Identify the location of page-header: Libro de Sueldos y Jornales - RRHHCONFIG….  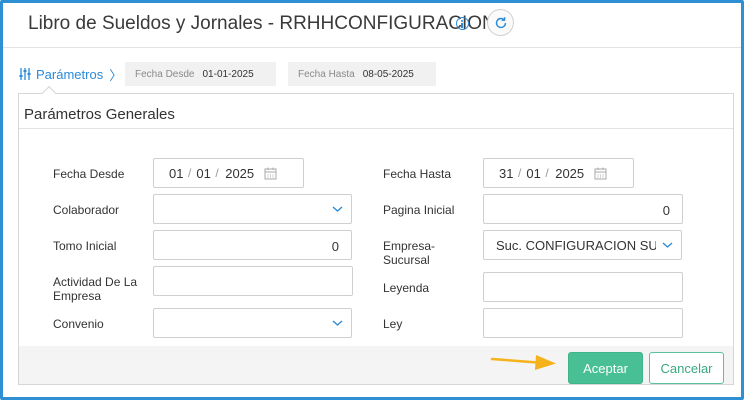
(372, 25).